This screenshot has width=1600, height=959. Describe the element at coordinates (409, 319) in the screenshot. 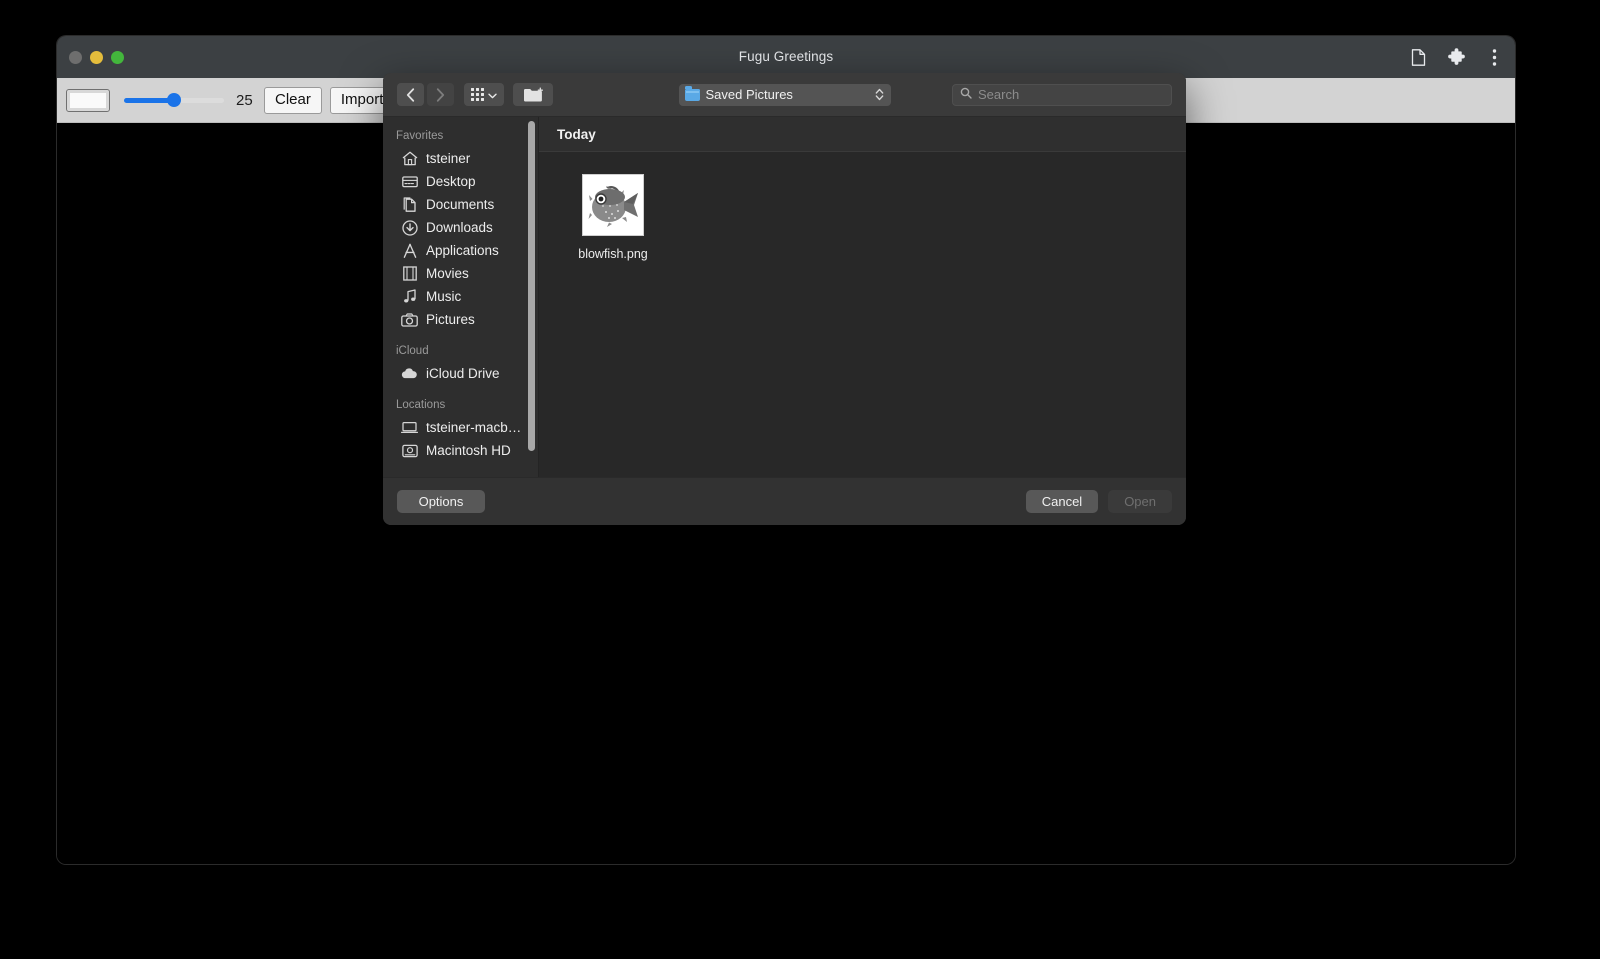

I see `pictures-icon` at that location.